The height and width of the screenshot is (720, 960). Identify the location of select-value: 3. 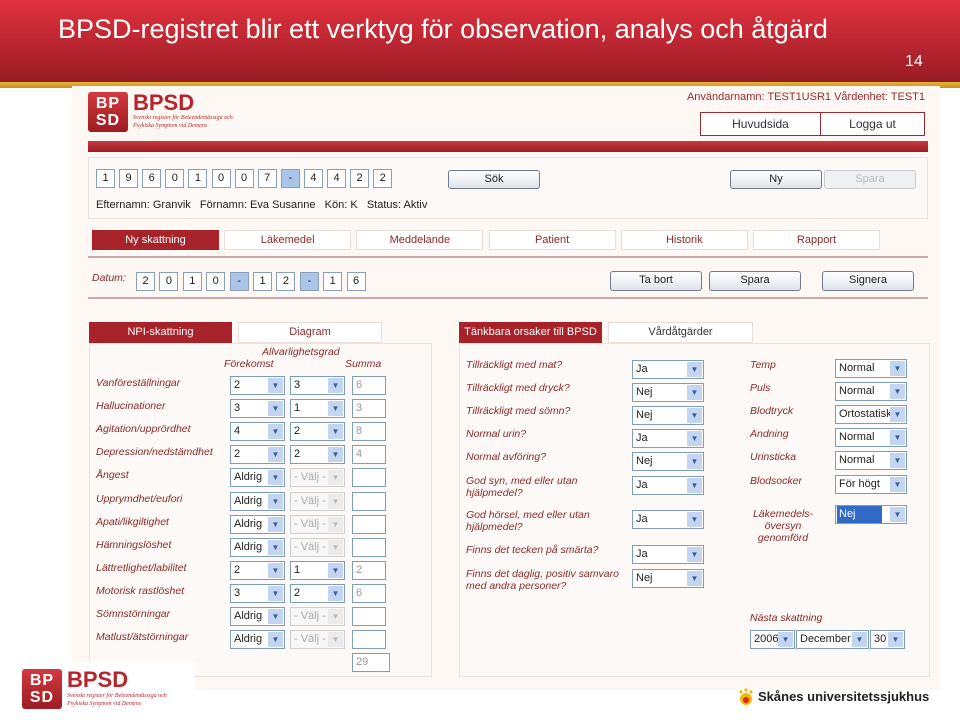
(237, 592).